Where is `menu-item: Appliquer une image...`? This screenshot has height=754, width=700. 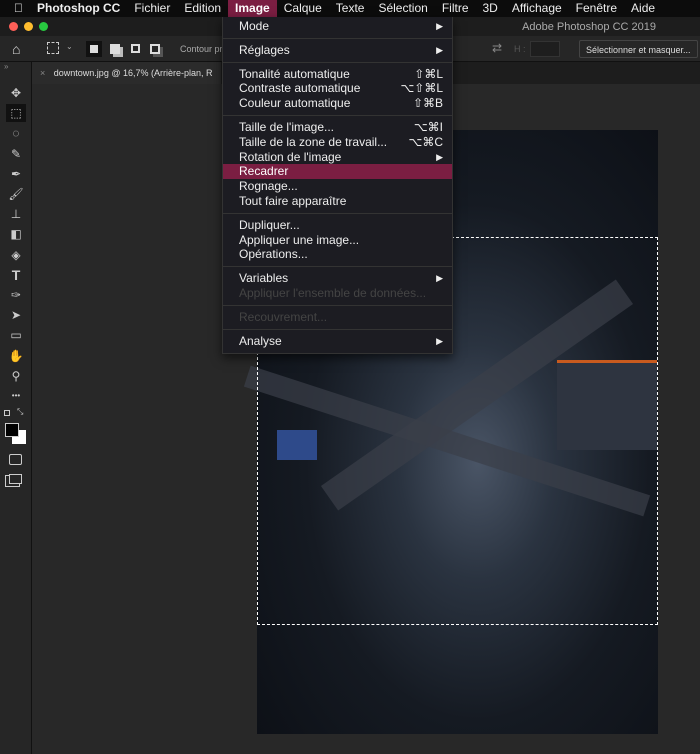 menu-item: Appliquer une image... is located at coordinates (337, 240).